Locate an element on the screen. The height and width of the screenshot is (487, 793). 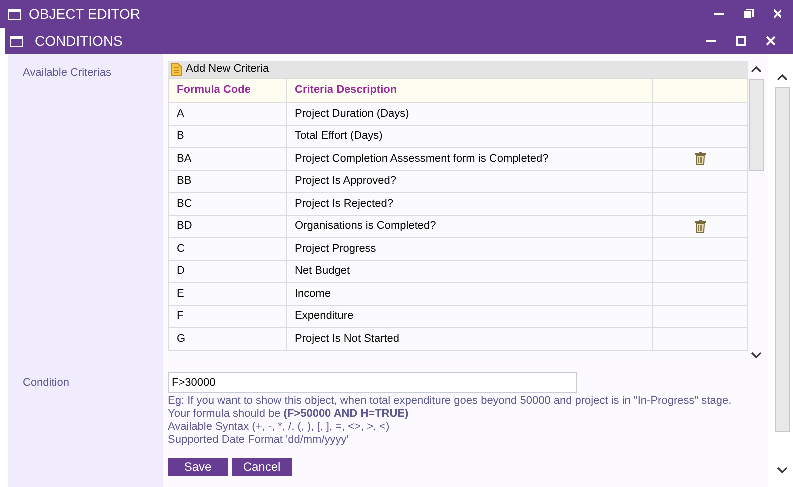
help-text: Supported Date Format 'dd/mm/yyyy' is located at coordinates (258, 440).